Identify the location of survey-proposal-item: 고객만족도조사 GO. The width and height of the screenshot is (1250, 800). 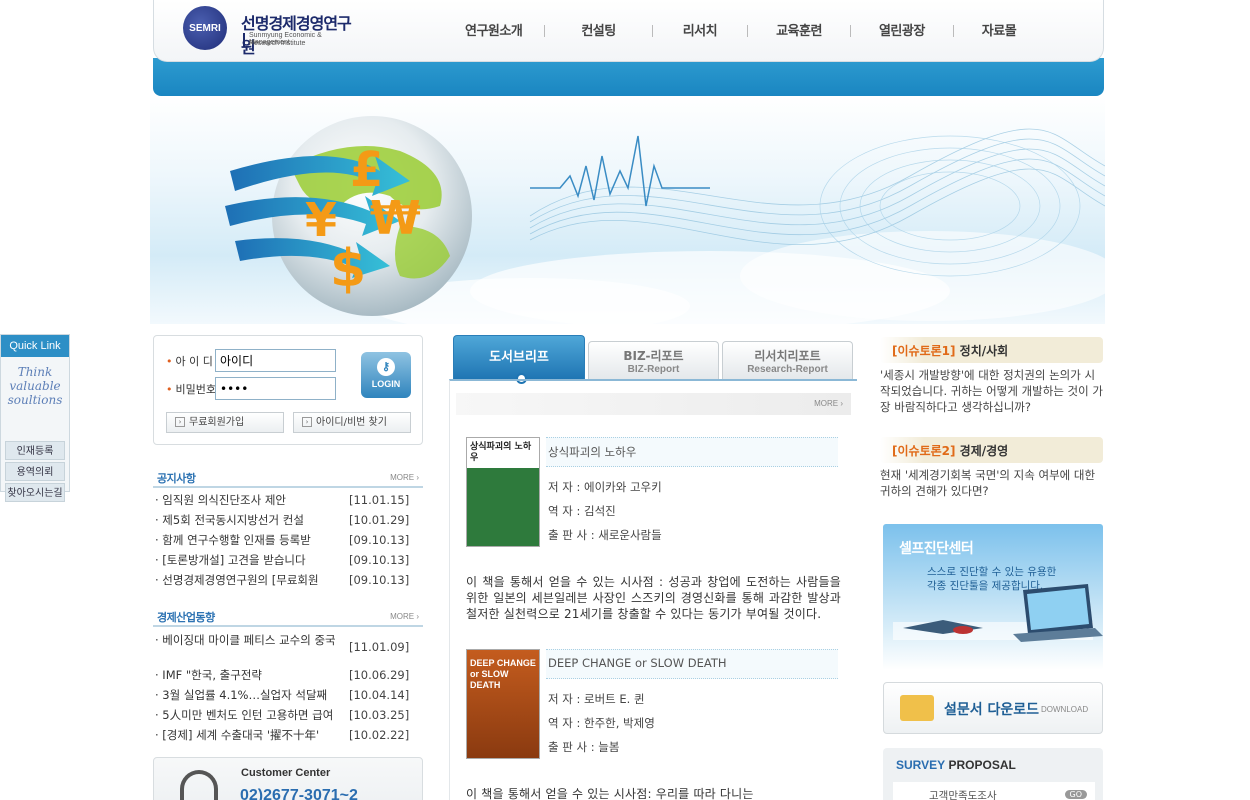
(994, 791).